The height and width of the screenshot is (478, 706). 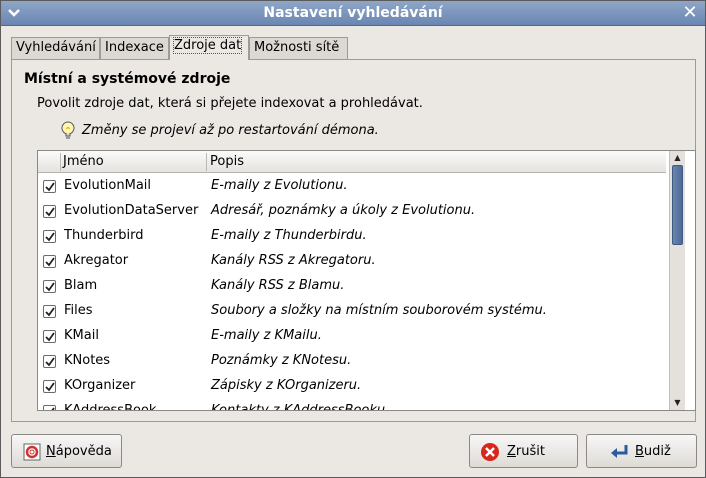 I want to click on source-description: E-maily z Thunderbirdu., so click(x=289, y=235).